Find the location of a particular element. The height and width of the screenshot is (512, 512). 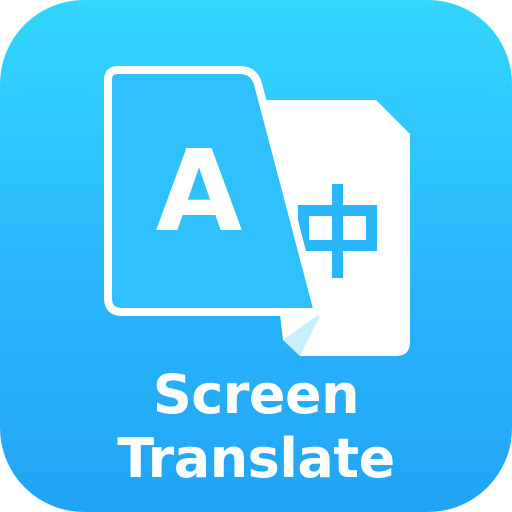

latin-glyph-icon: A is located at coordinates (199, 192).